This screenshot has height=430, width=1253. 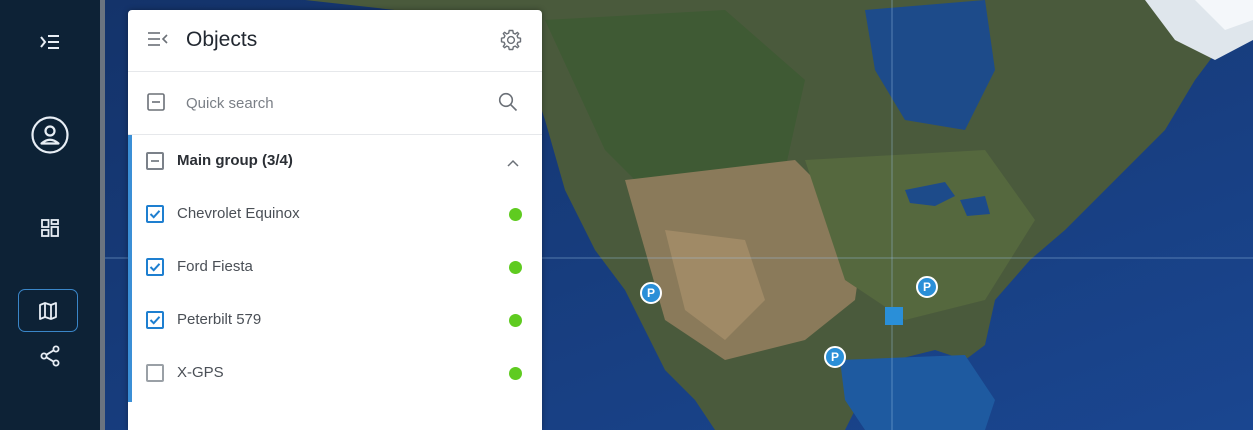 I want to click on map-icon, so click(x=48, y=310).